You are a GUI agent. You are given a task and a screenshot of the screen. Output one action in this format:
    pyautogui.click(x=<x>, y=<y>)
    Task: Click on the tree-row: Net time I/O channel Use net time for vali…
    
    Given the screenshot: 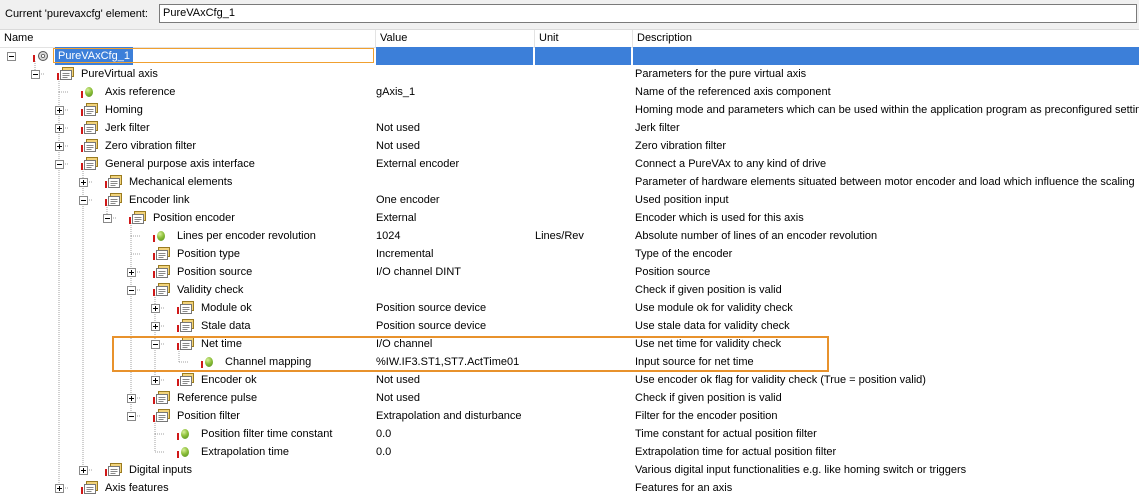 What is the action you would take?
    pyautogui.click(x=569, y=344)
    